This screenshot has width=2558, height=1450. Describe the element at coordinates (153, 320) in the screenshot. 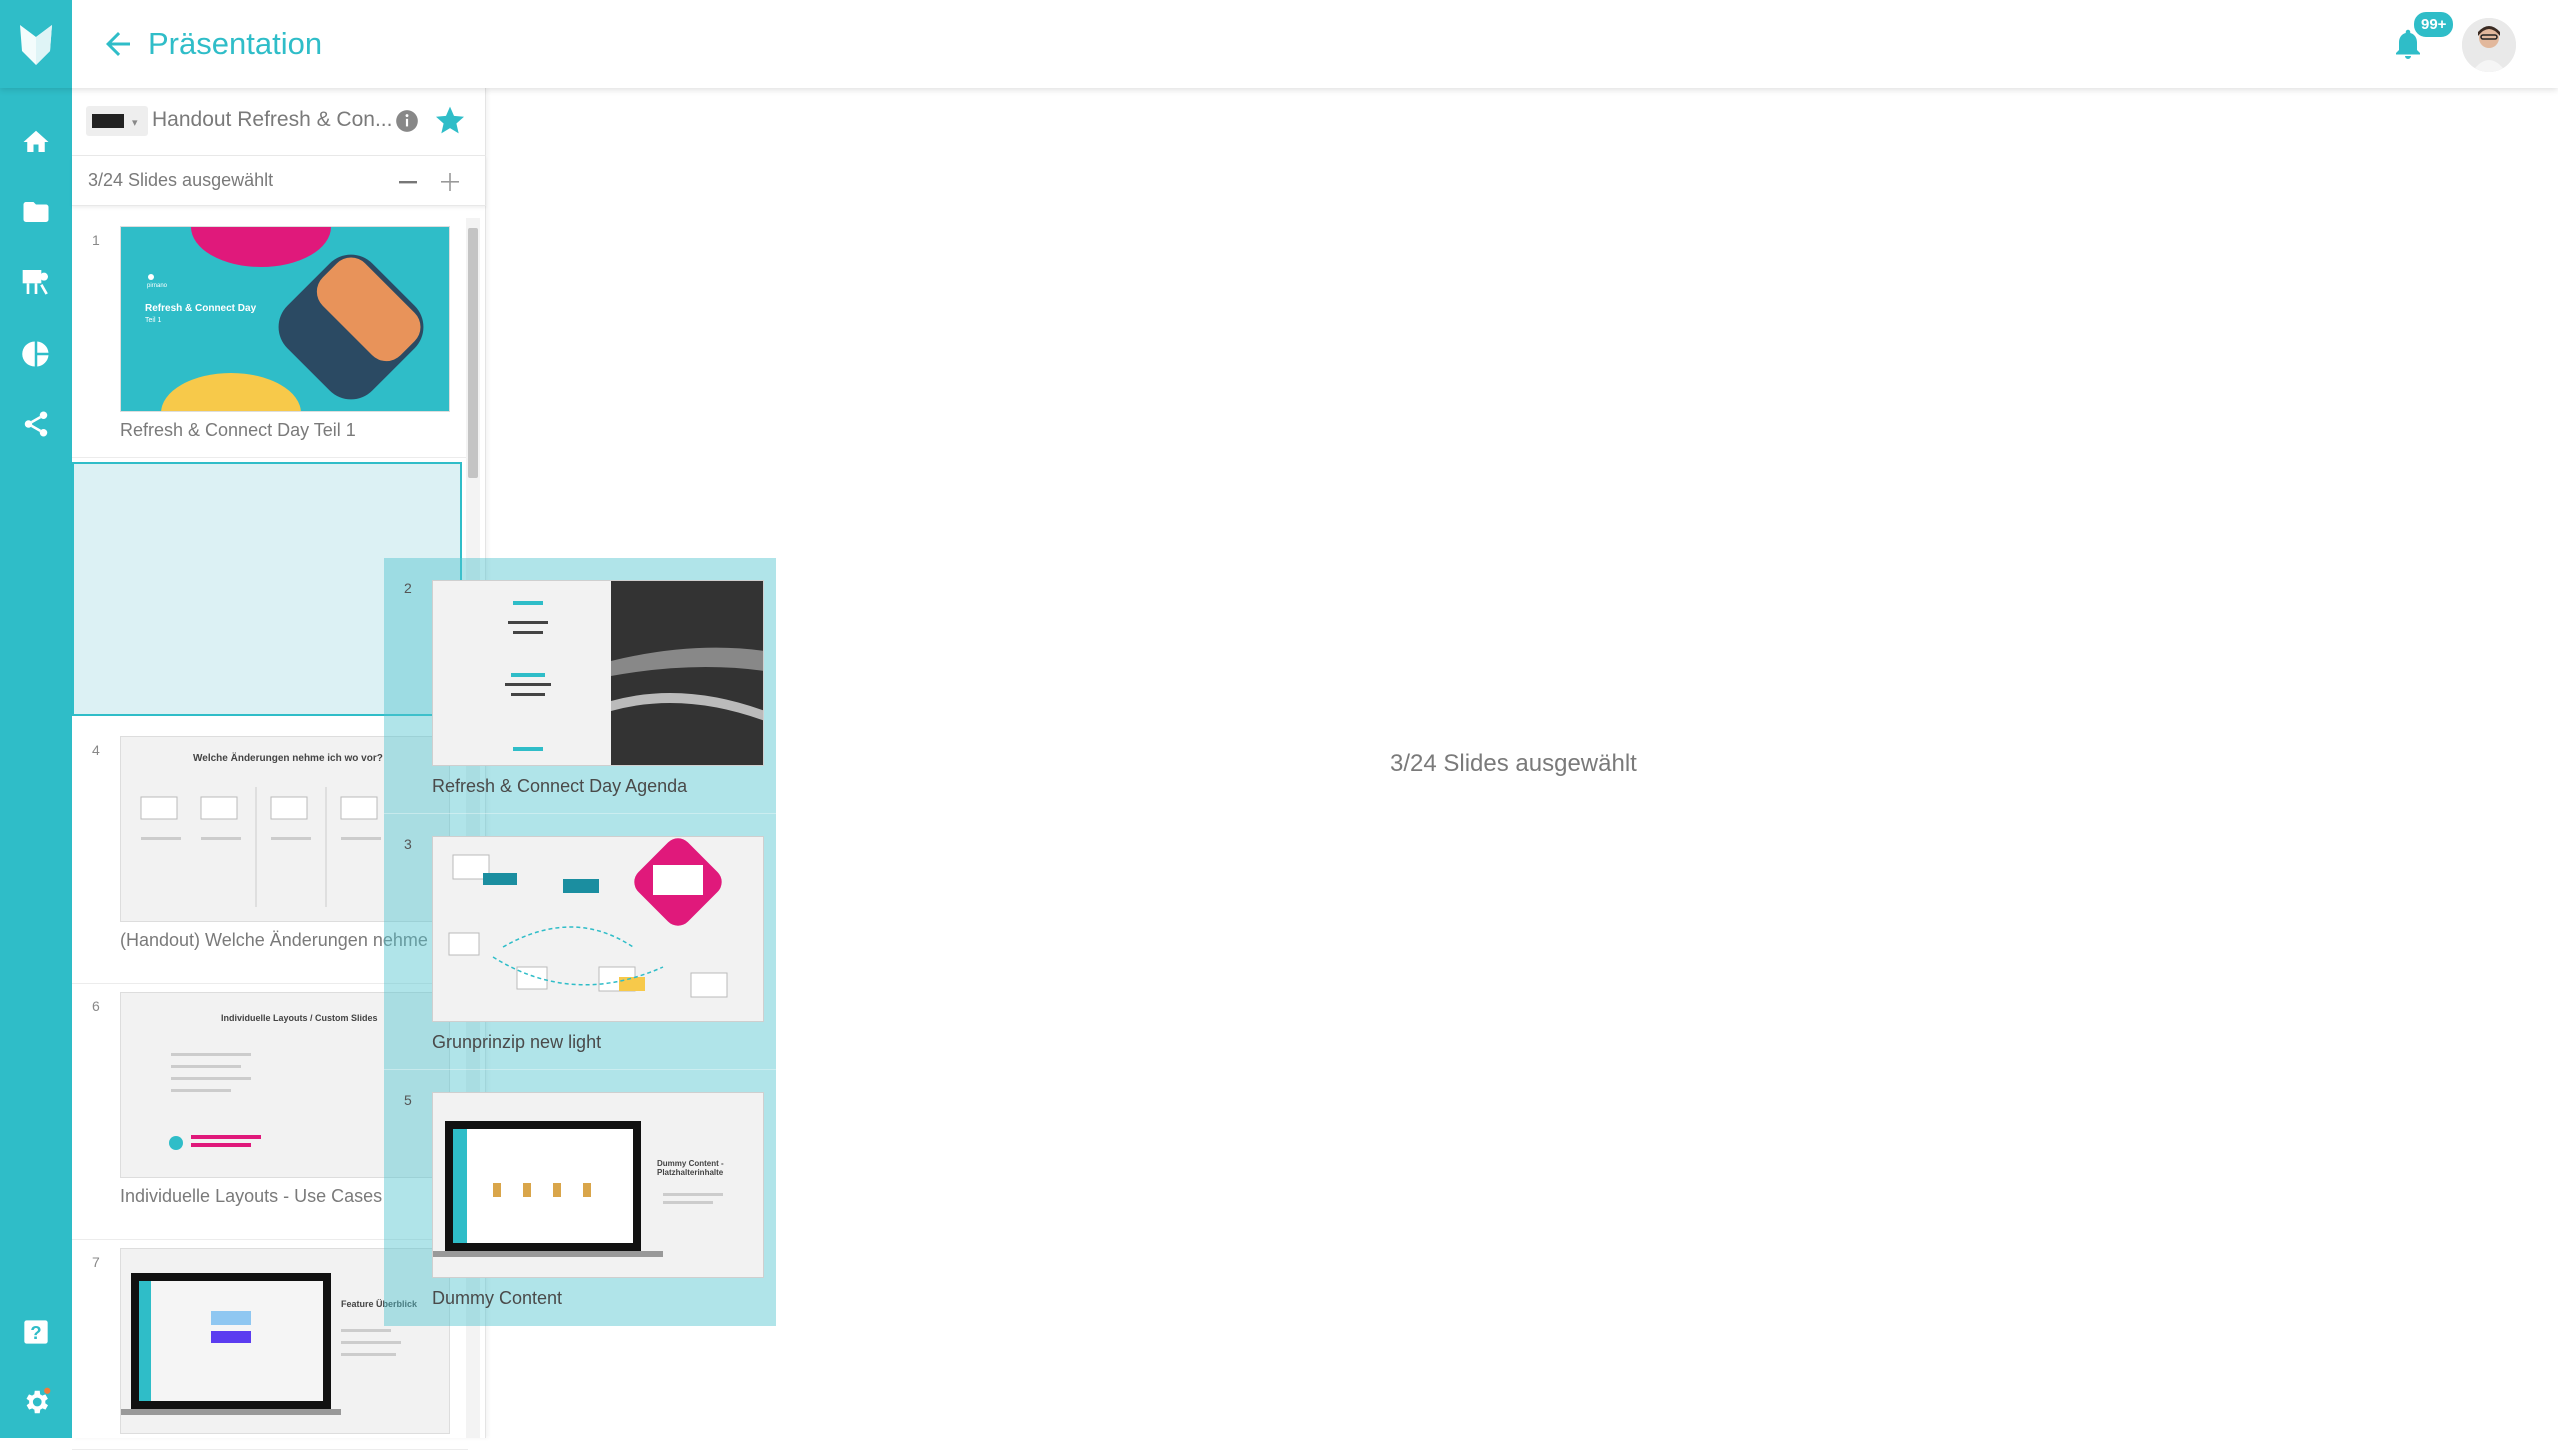

I see `slide-thumb-subtitle: Teil 1` at that location.